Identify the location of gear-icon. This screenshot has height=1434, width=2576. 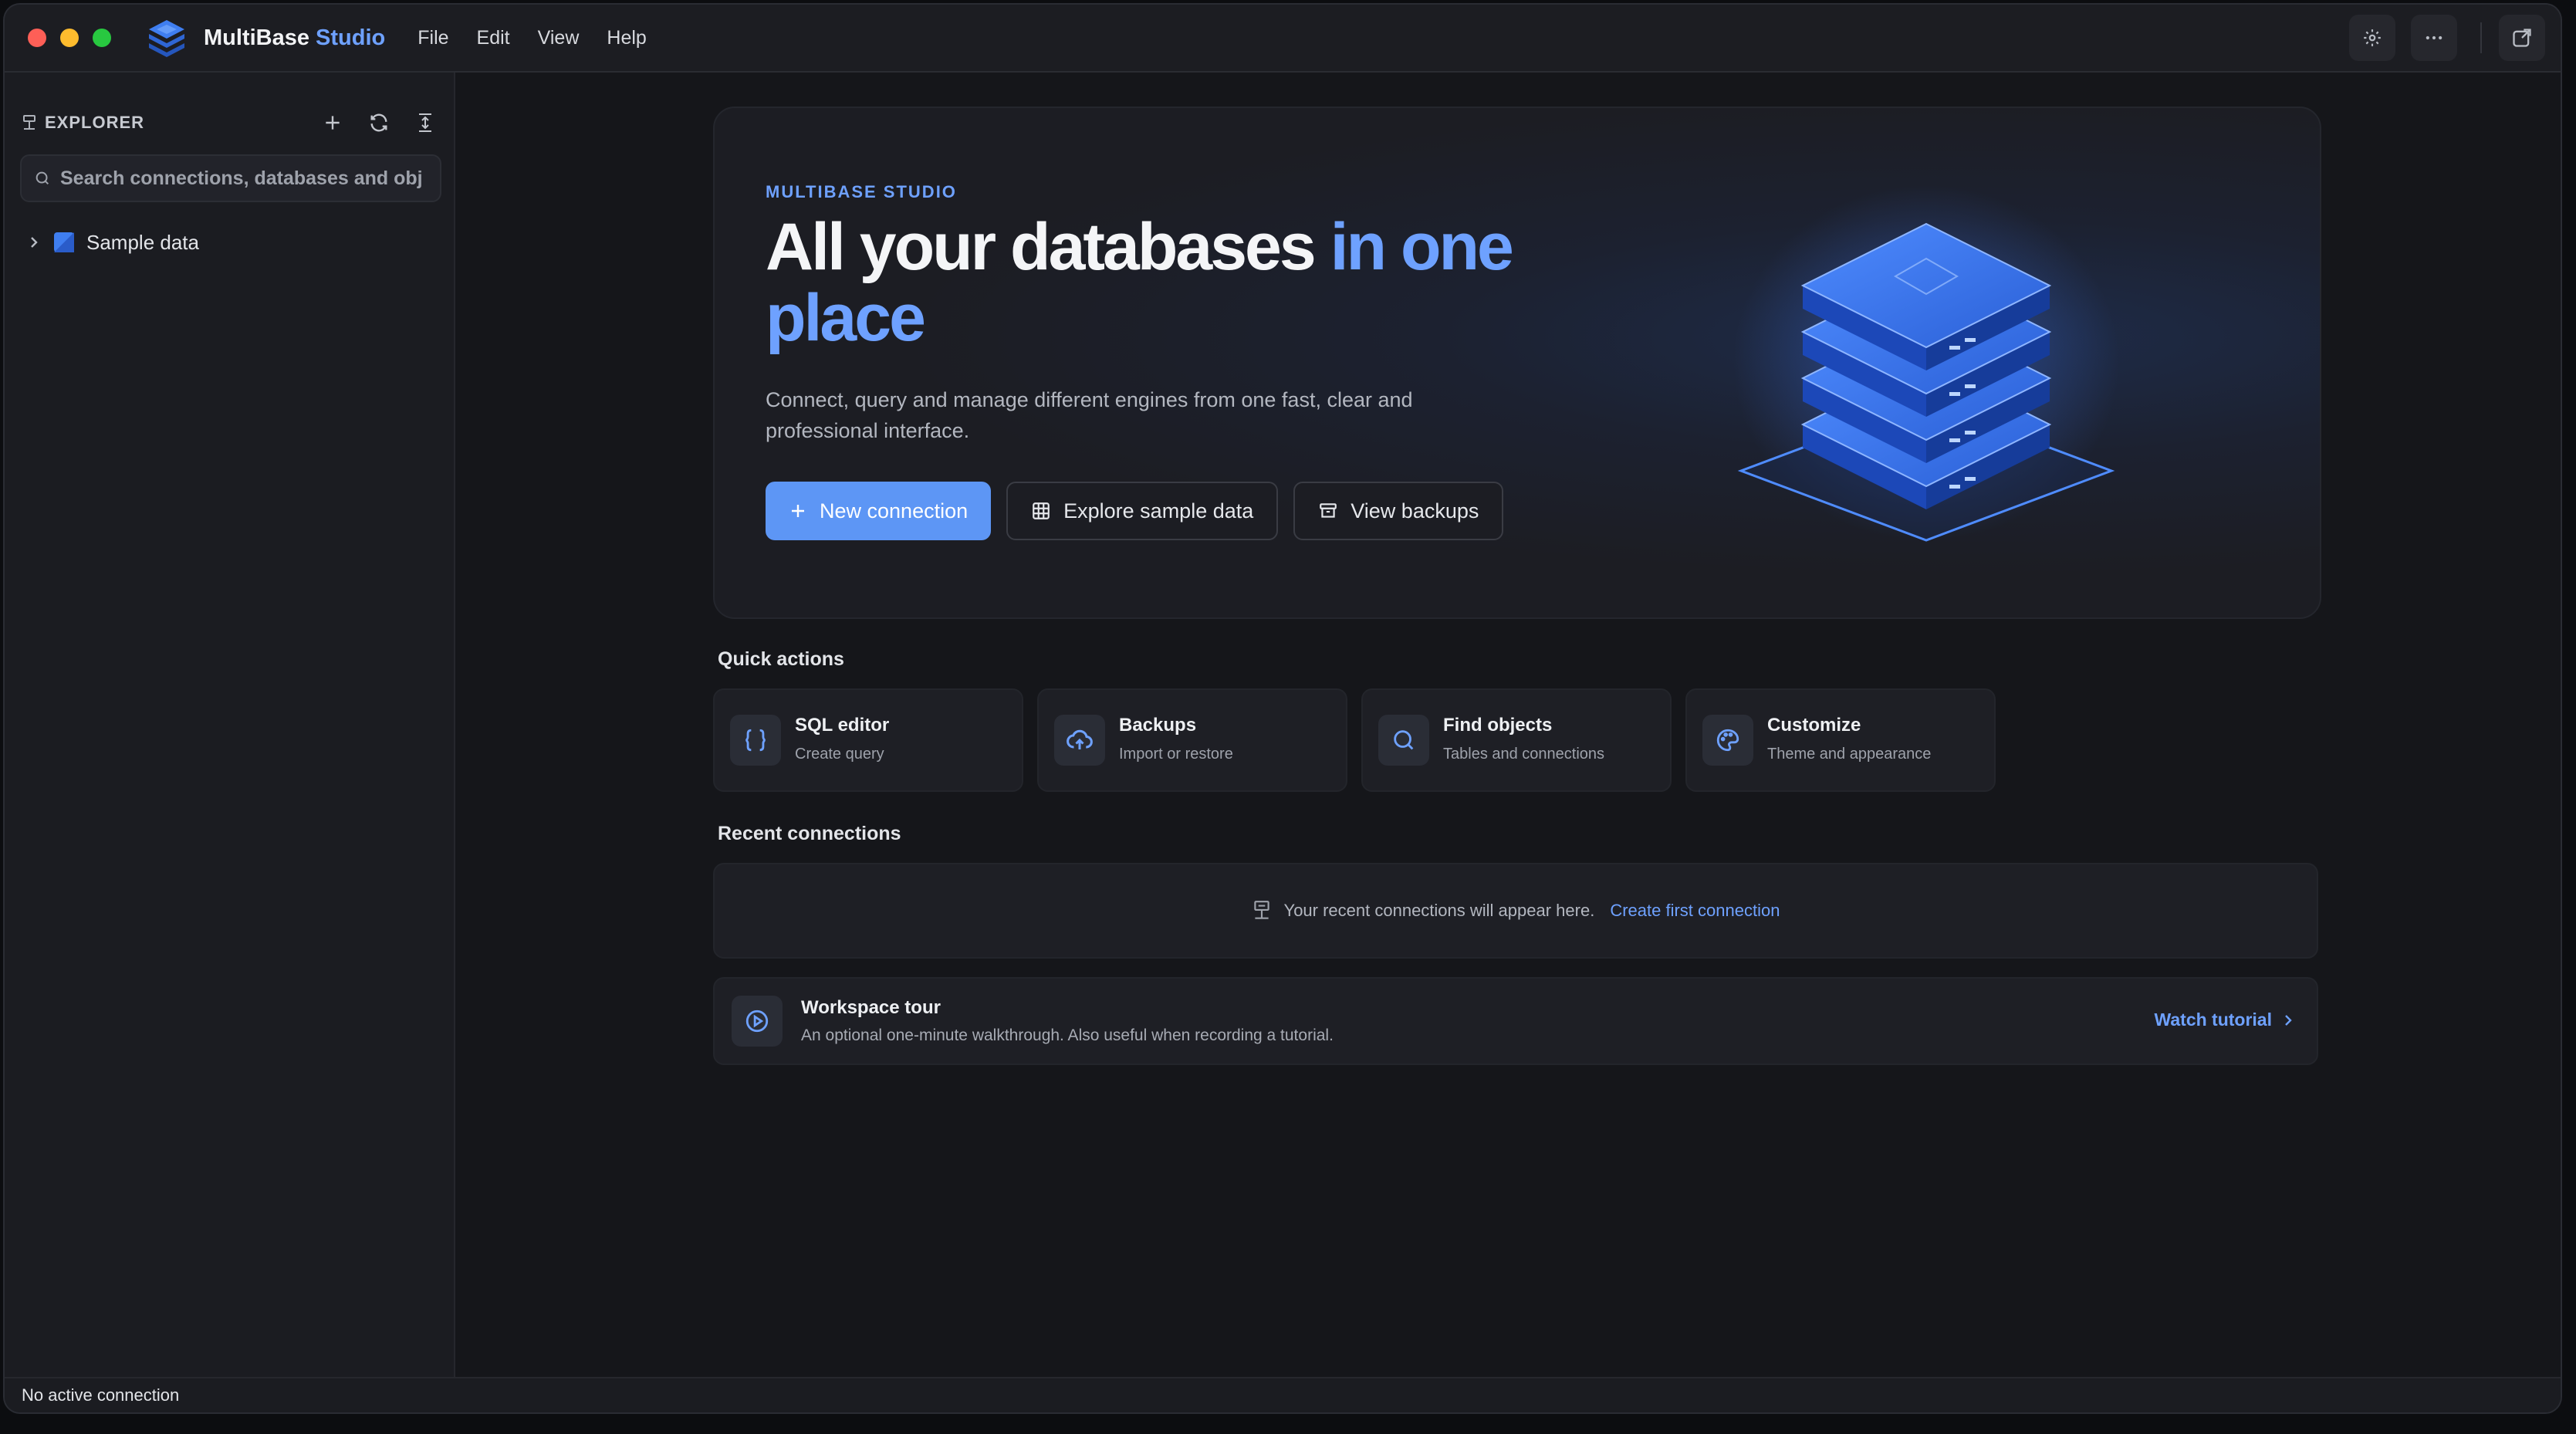
(2372, 37).